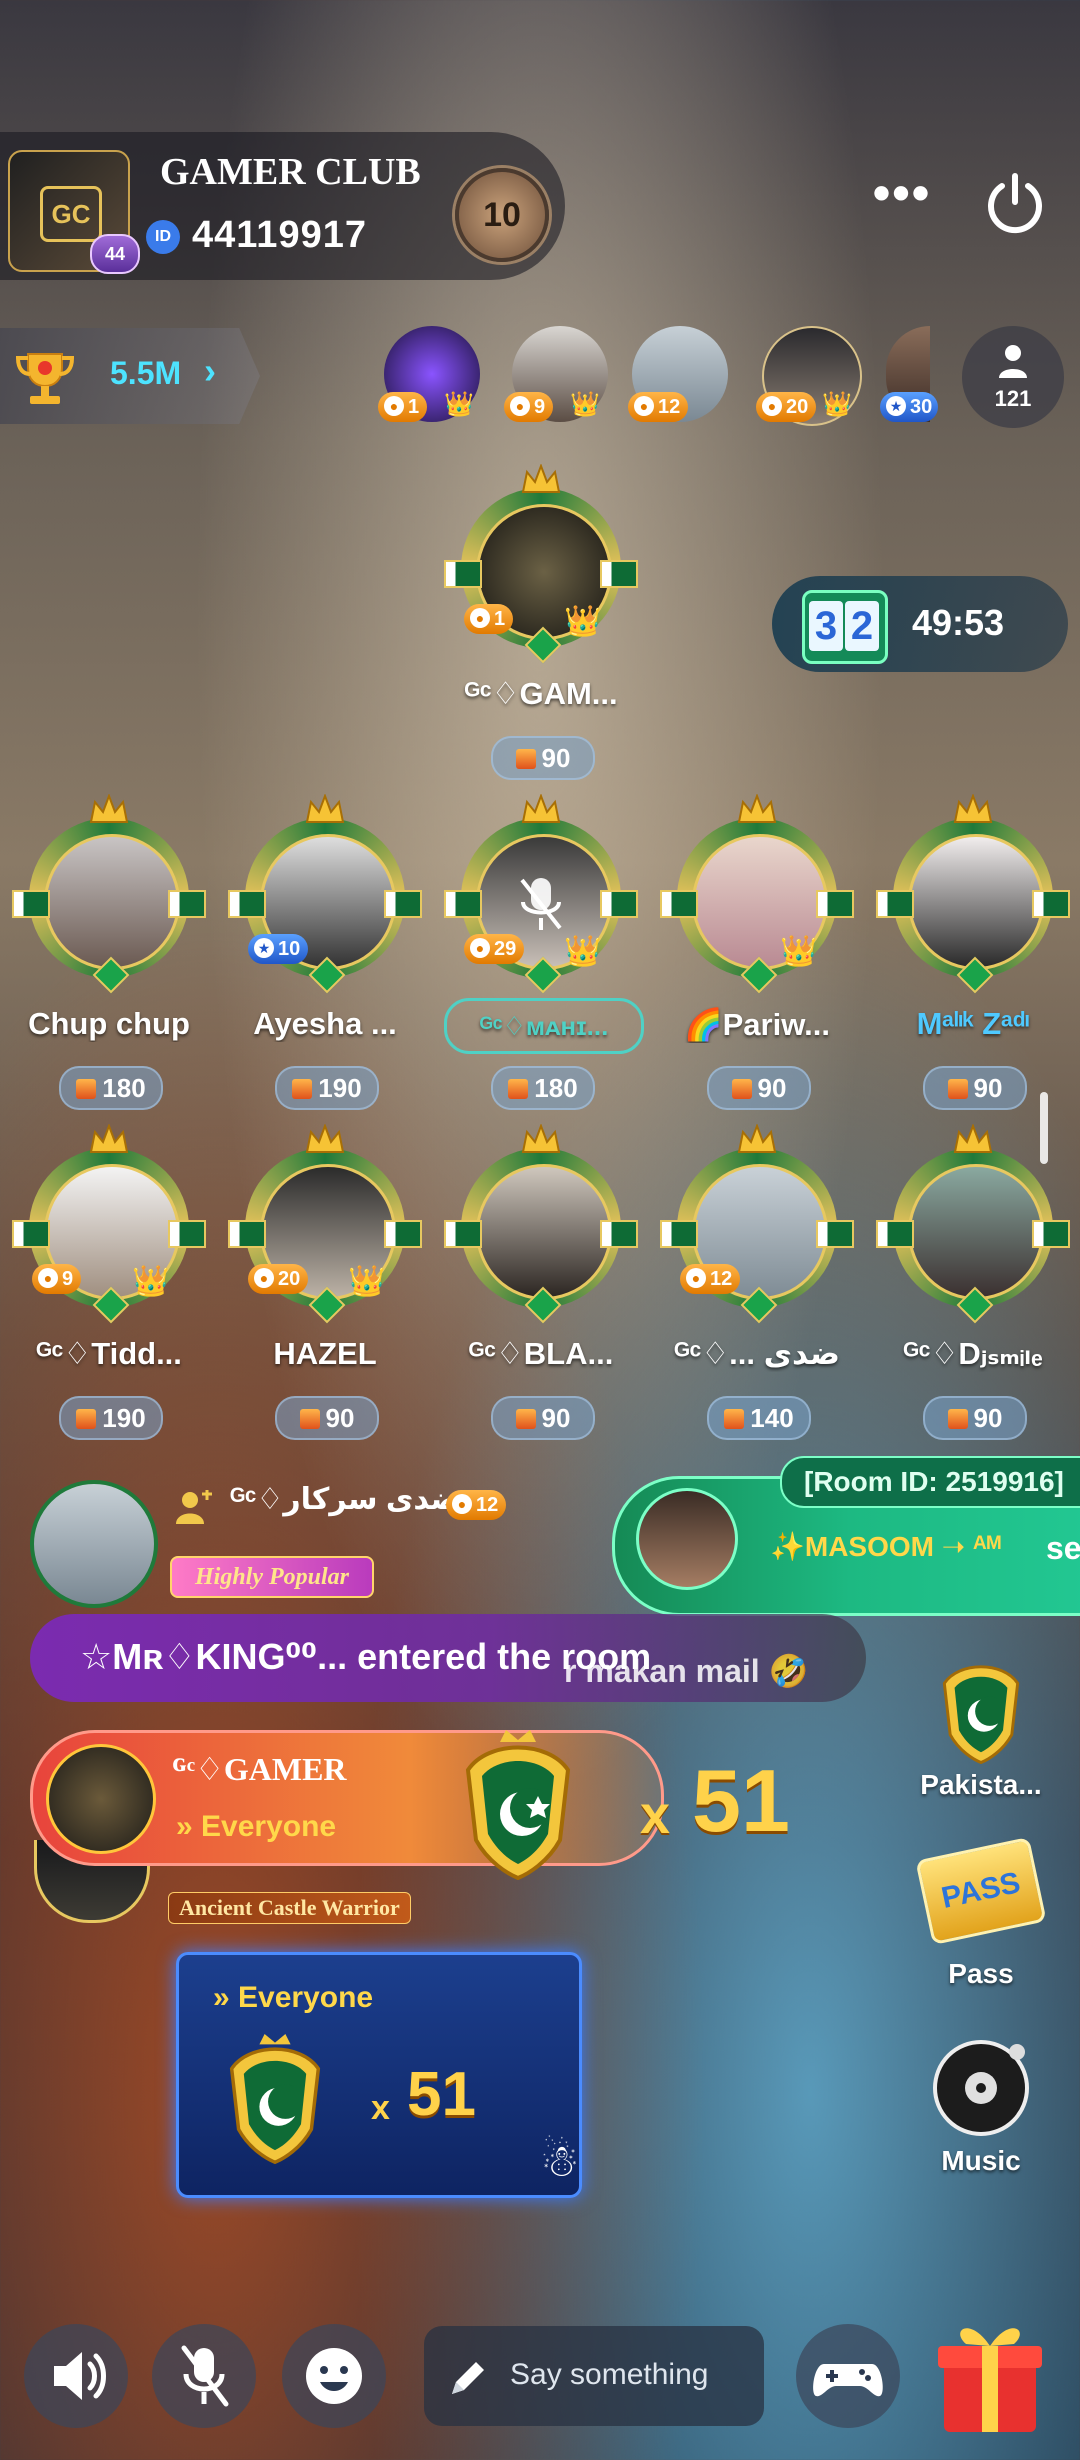  What do you see at coordinates (194, 1507) in the screenshot?
I see `user-join-icon` at bounding box center [194, 1507].